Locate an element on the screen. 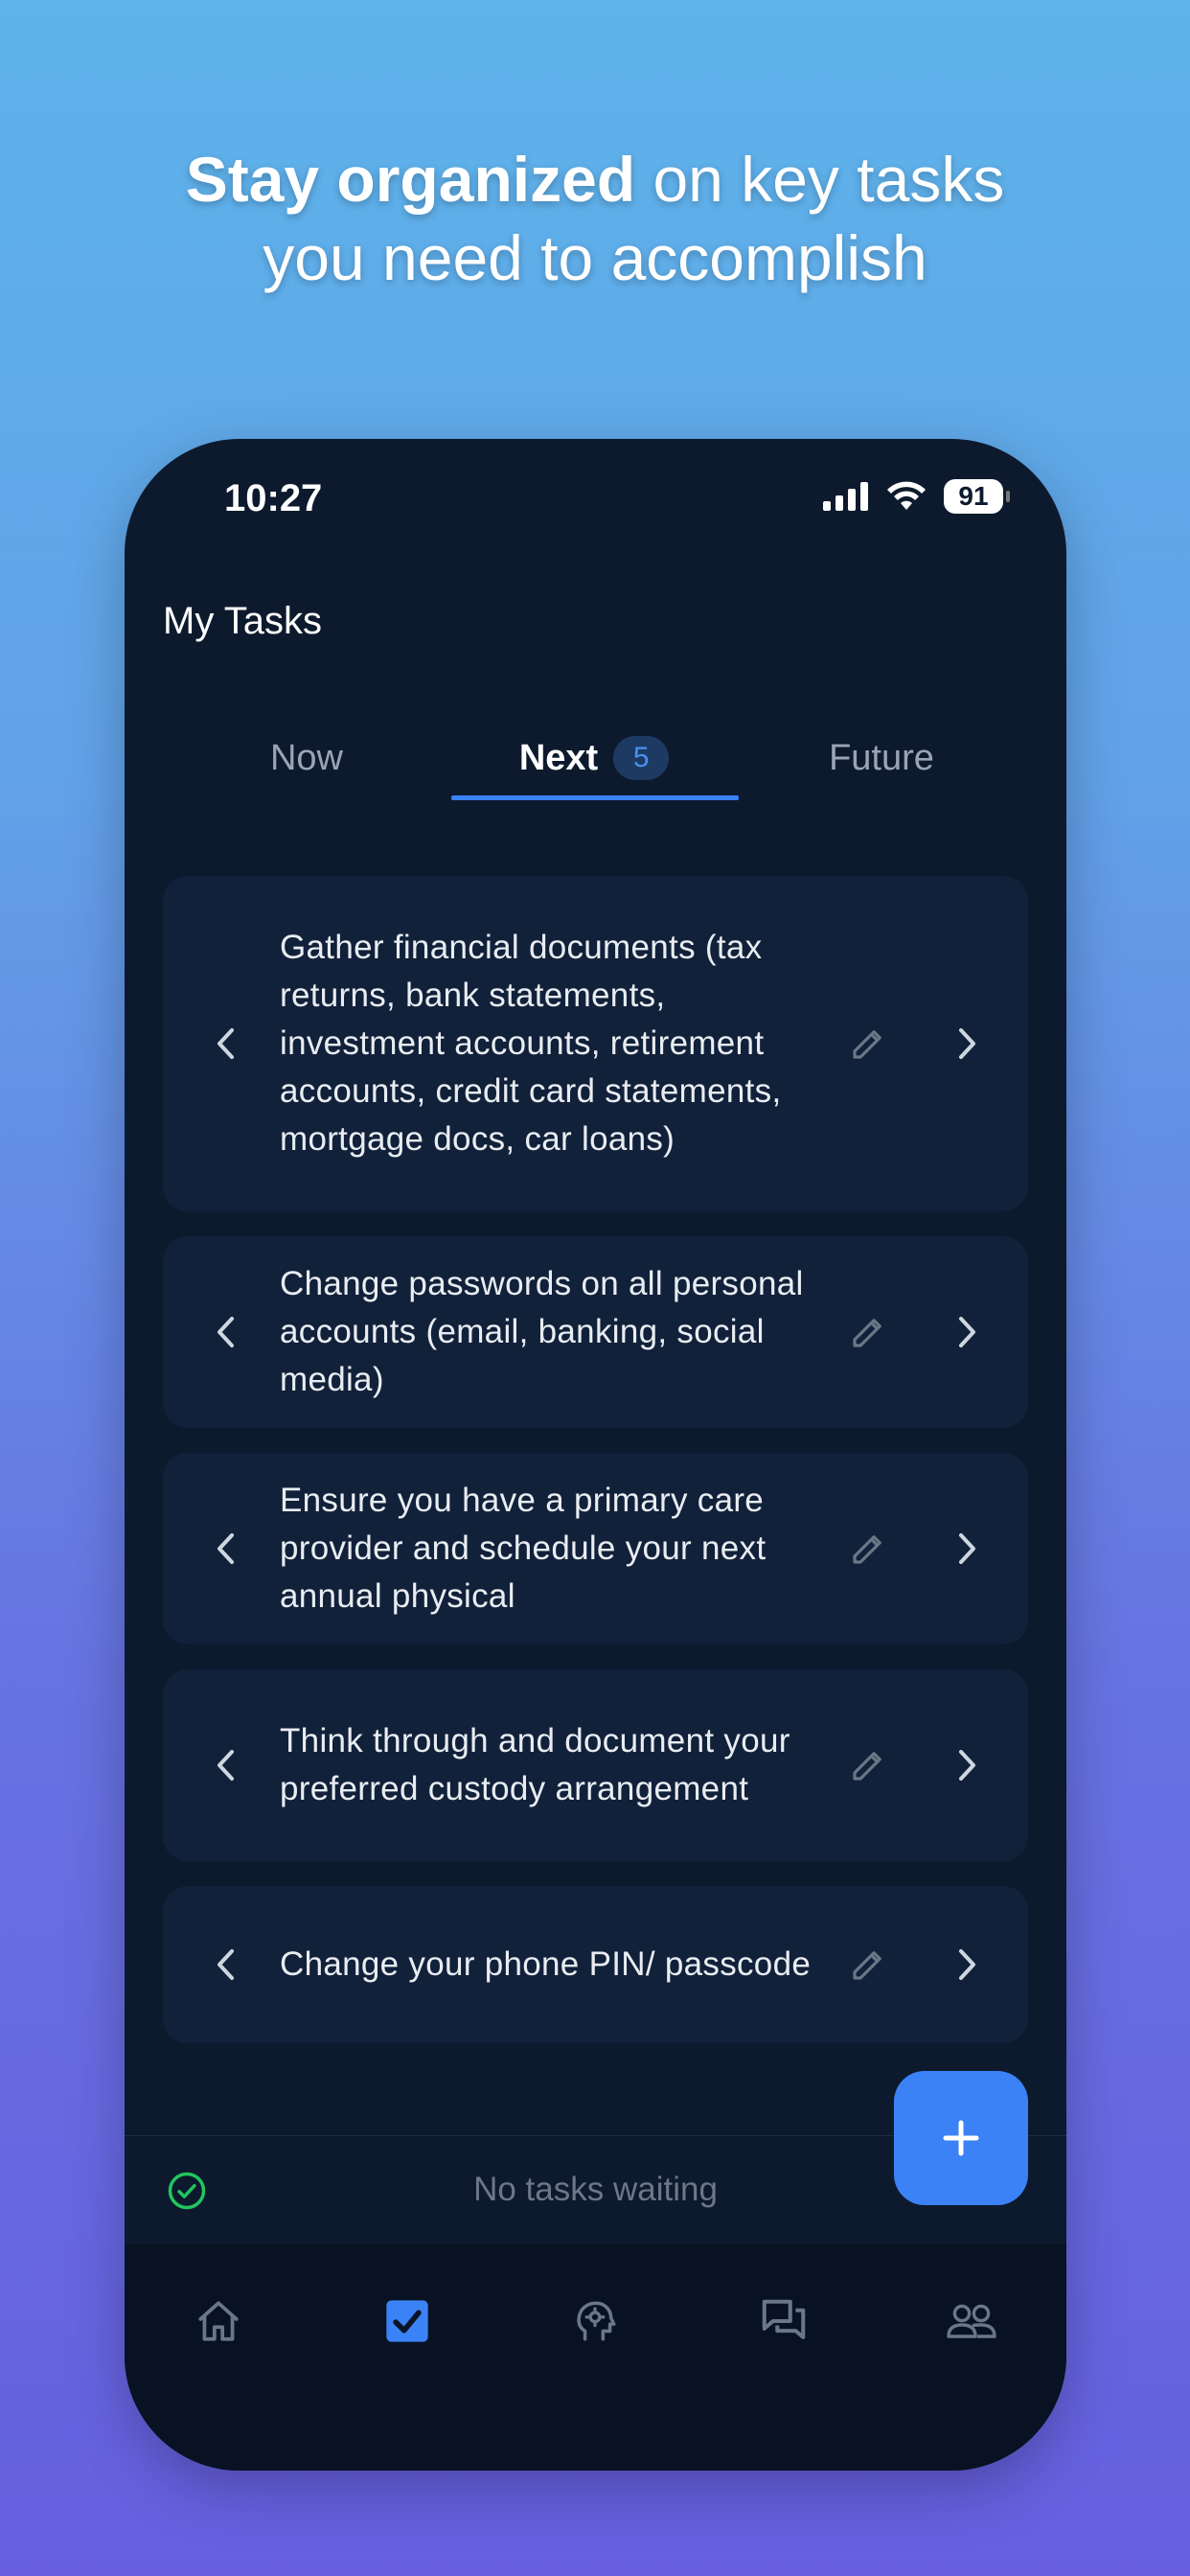  status-icons: 91 is located at coordinates (917, 496).